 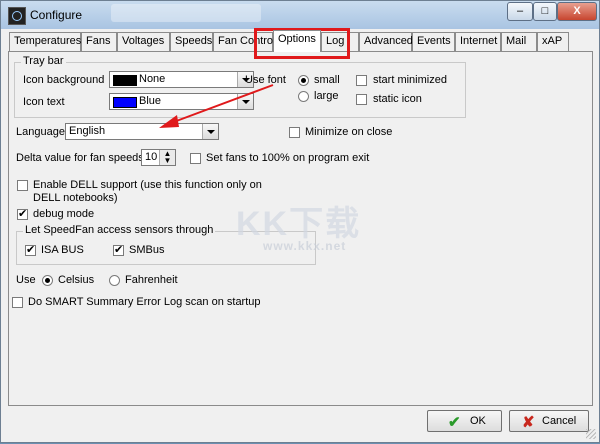 What do you see at coordinates (297, 41) in the screenshot?
I see `tab-options: Options` at bounding box center [297, 41].